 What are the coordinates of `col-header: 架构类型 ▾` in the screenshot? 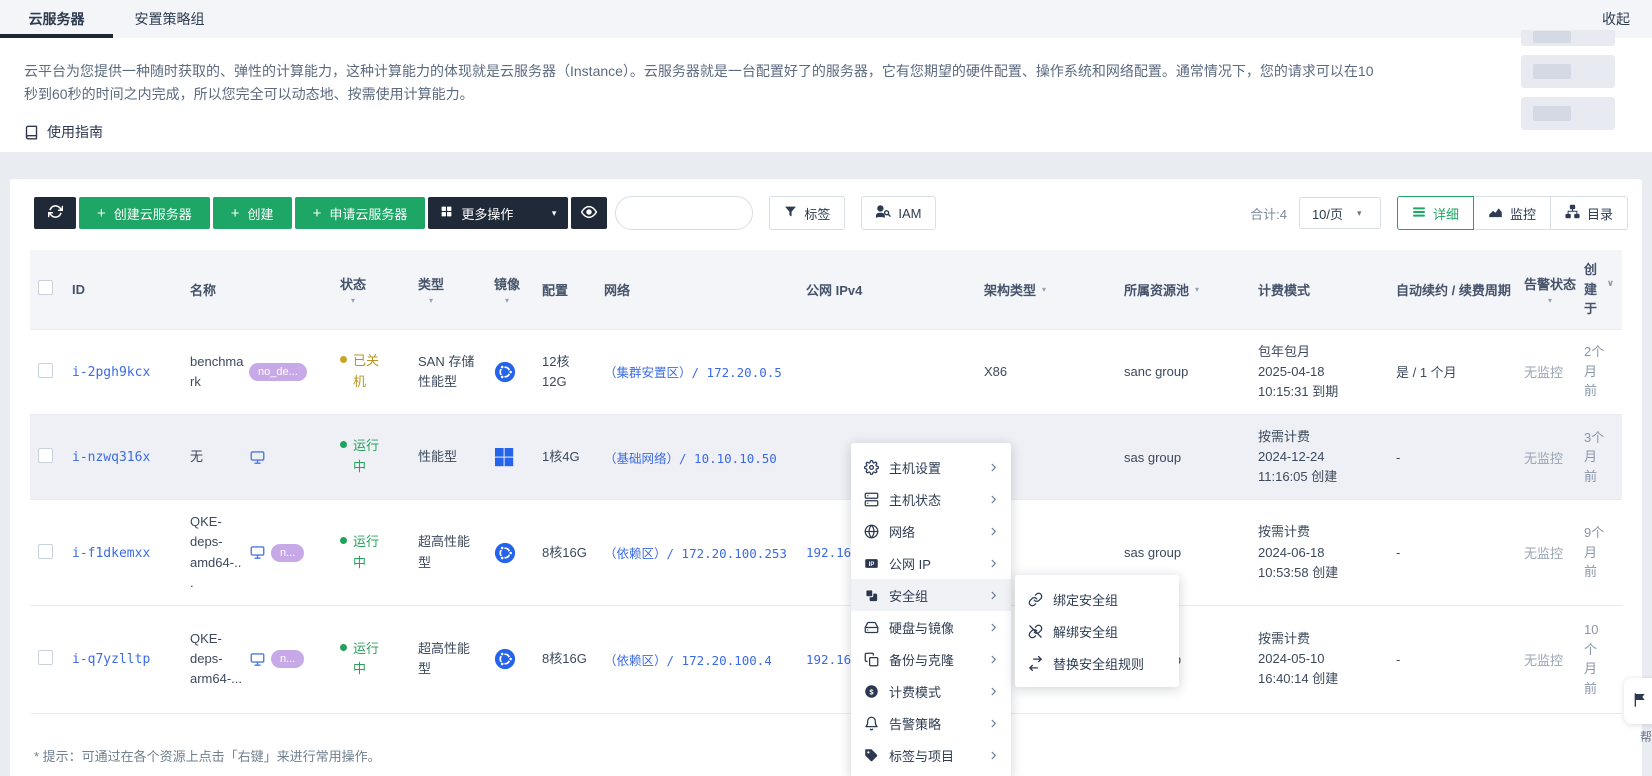 It's located at (1046, 289).